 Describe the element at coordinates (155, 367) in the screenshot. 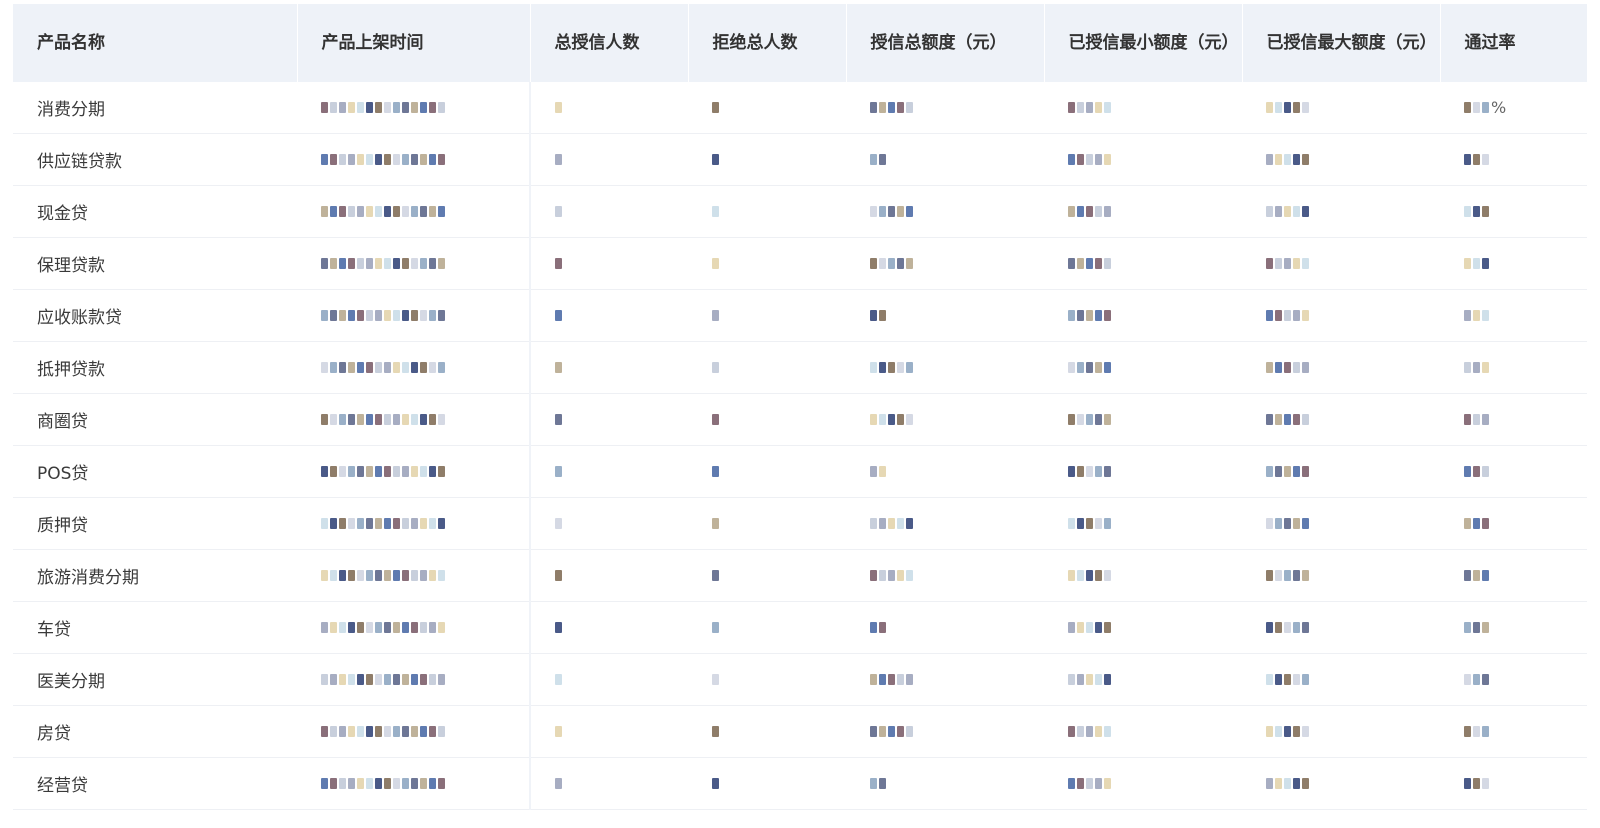

I see `product-name-cell: 抵押贷款` at that location.